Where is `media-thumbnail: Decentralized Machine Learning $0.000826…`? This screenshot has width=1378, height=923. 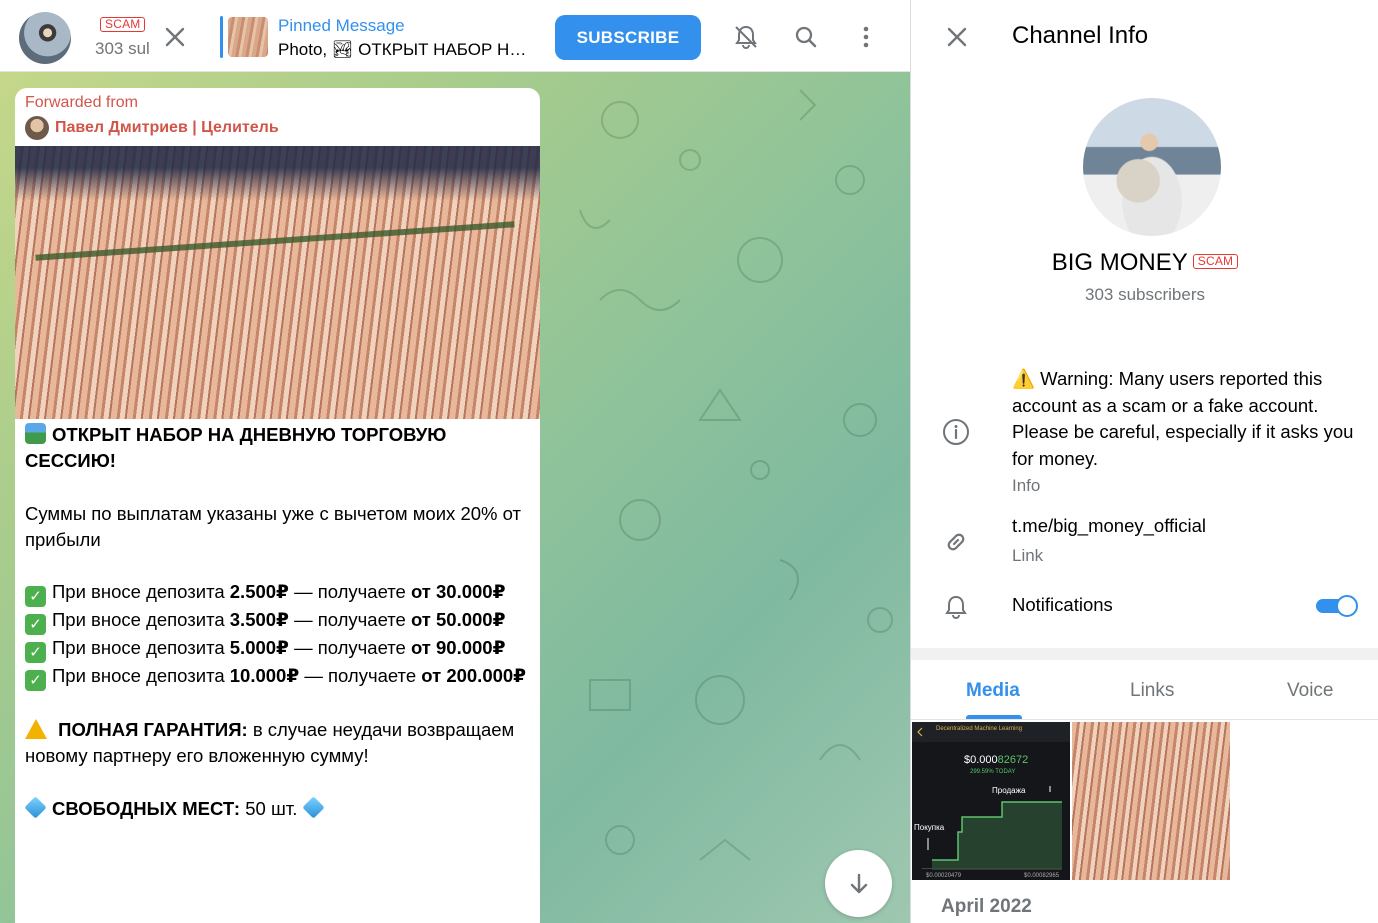 media-thumbnail: Decentralized Machine Learning $0.000826… is located at coordinates (991, 801).